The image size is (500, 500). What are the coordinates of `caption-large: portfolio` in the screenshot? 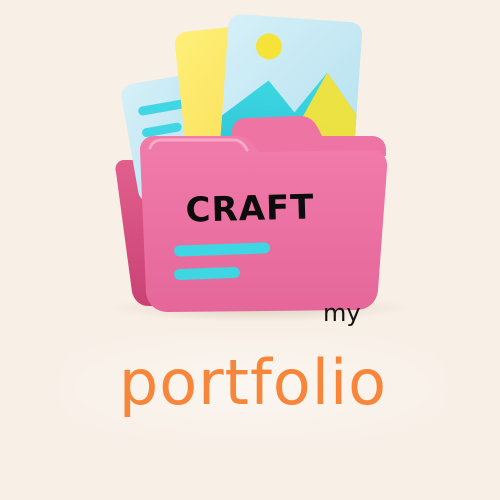 It's located at (253, 382).